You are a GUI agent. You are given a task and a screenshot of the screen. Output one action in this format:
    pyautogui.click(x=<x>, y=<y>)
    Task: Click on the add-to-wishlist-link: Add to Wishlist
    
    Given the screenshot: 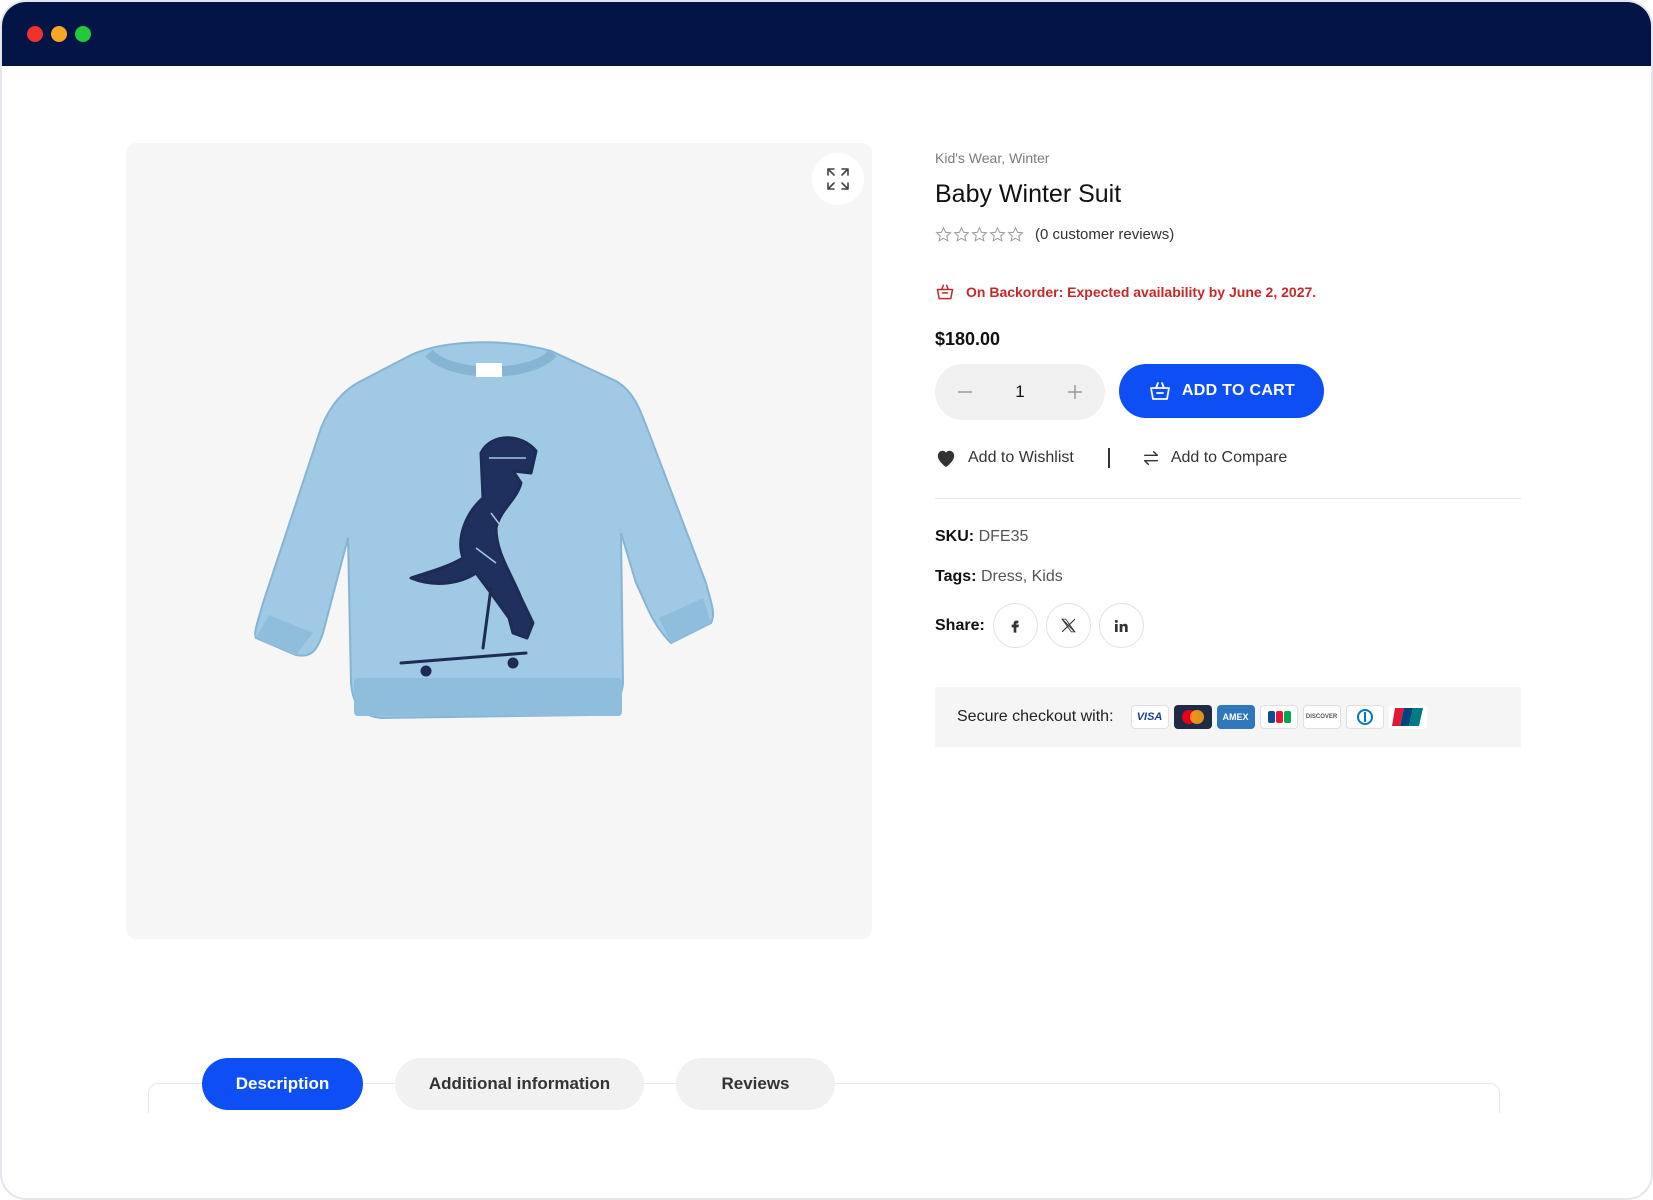 What is the action you would take?
    pyautogui.click(x=1004, y=458)
    